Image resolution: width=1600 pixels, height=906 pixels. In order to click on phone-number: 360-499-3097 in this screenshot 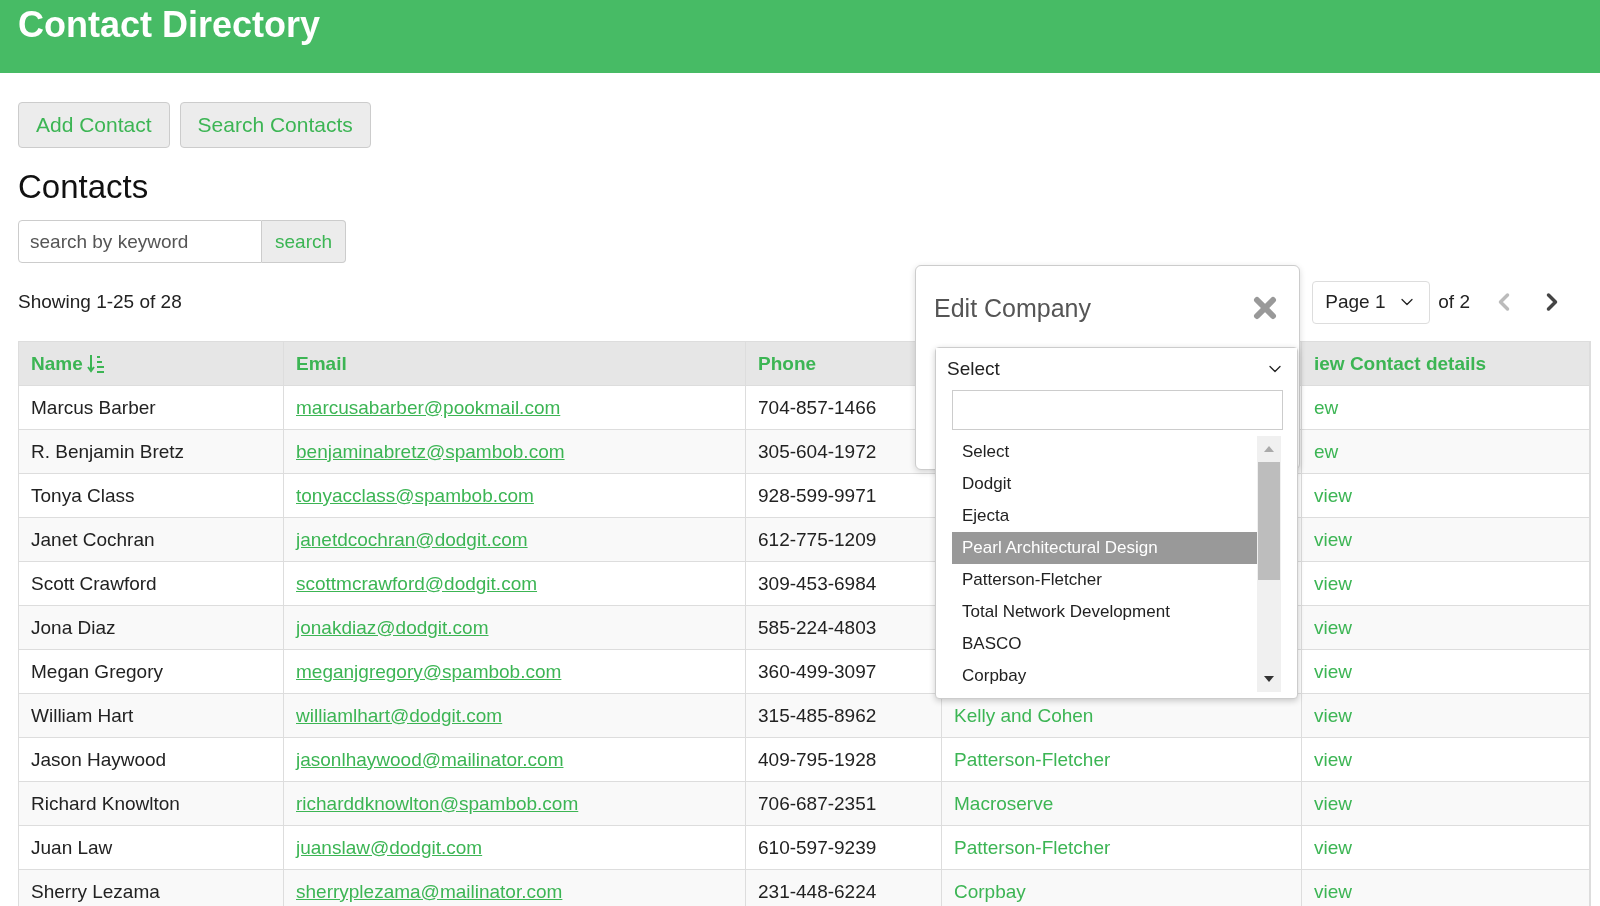, I will do `click(817, 671)`.